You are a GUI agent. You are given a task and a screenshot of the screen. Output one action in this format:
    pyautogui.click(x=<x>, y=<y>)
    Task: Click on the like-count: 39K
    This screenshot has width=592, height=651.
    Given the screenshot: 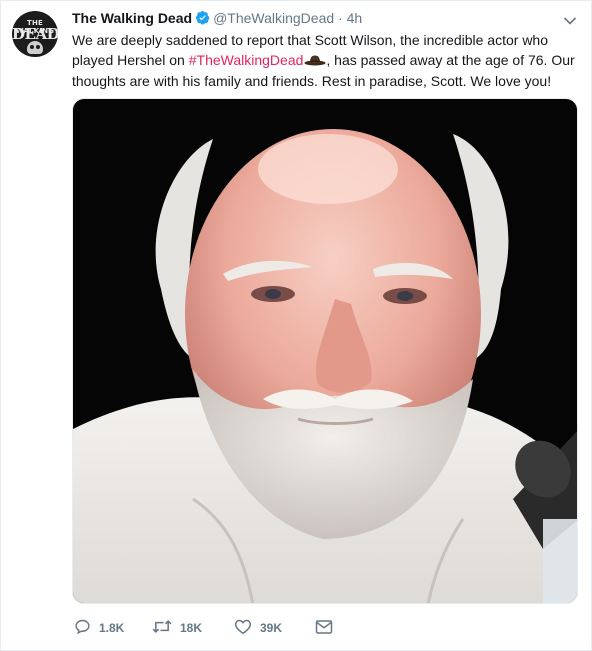 What is the action you would take?
    pyautogui.click(x=271, y=628)
    